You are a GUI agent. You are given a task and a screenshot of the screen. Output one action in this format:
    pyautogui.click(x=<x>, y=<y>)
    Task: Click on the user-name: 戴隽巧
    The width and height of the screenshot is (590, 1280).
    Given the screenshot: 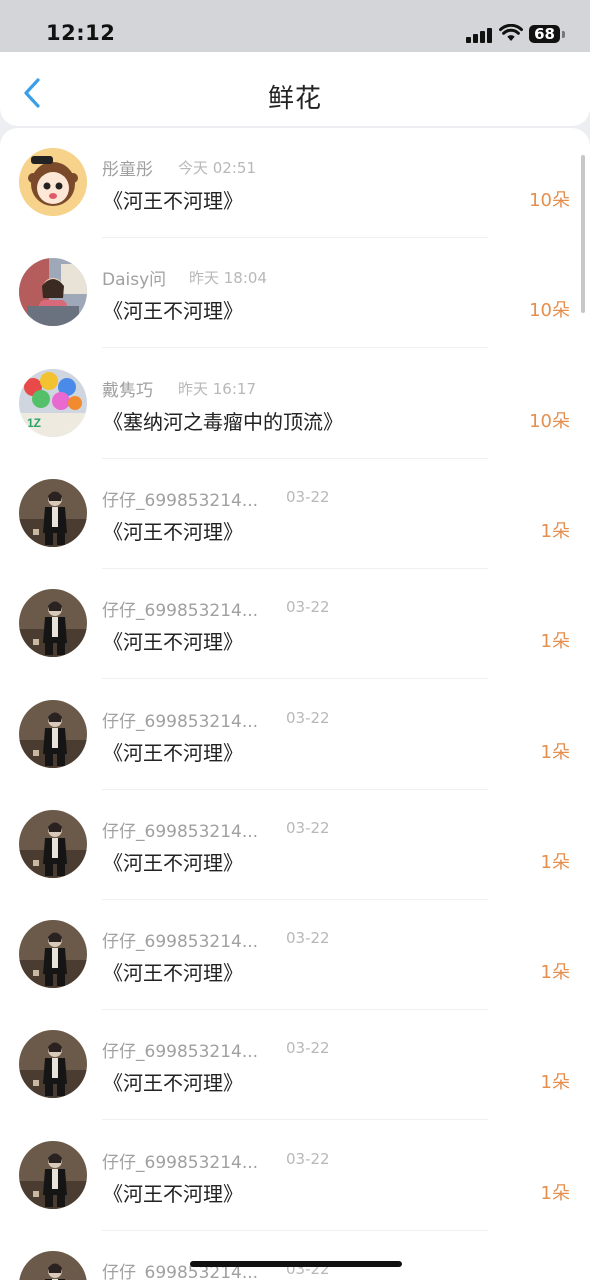 What is the action you would take?
    pyautogui.click(x=127, y=390)
    